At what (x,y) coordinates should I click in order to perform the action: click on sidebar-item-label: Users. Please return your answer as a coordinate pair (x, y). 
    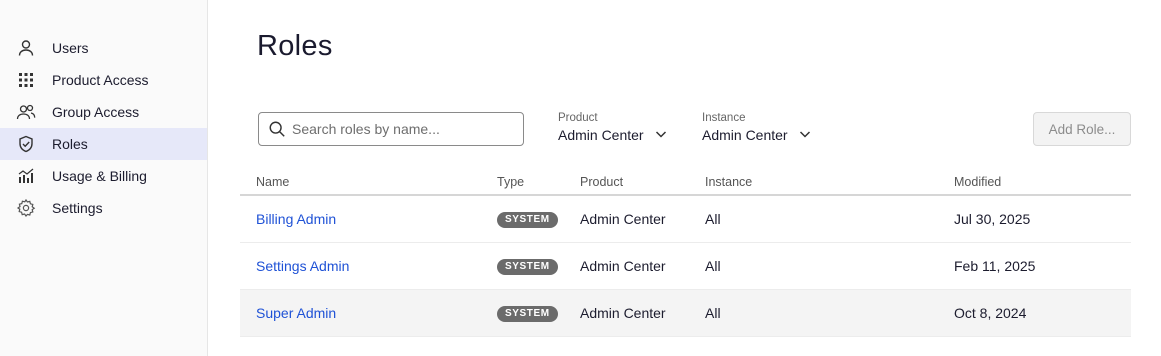
    Looking at the image, I should click on (70, 48).